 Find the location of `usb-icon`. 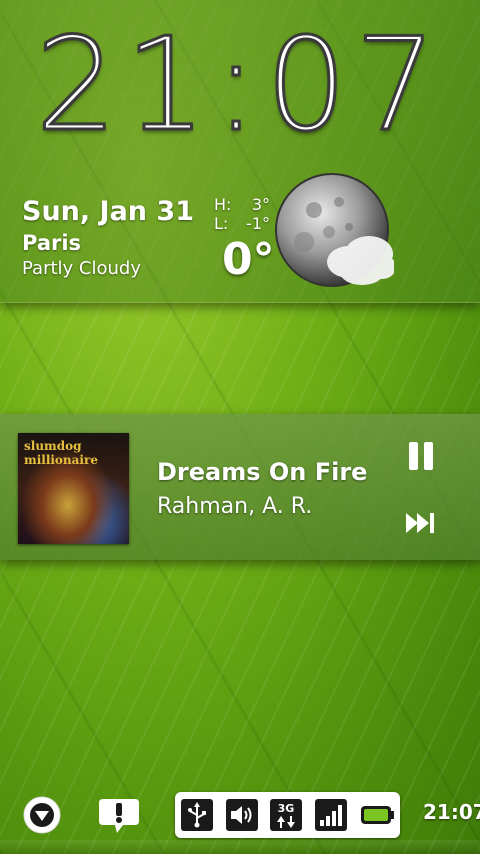

usb-icon is located at coordinates (197, 815).